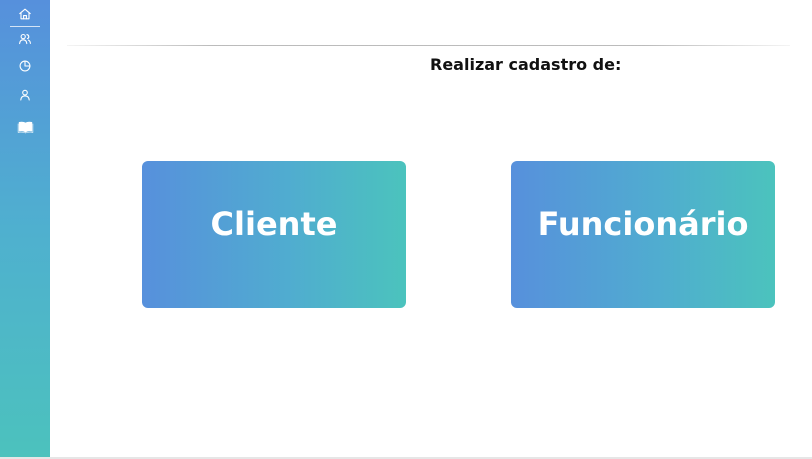  Describe the element at coordinates (643, 223) in the screenshot. I see `employee-card-label: Funcionário` at that location.